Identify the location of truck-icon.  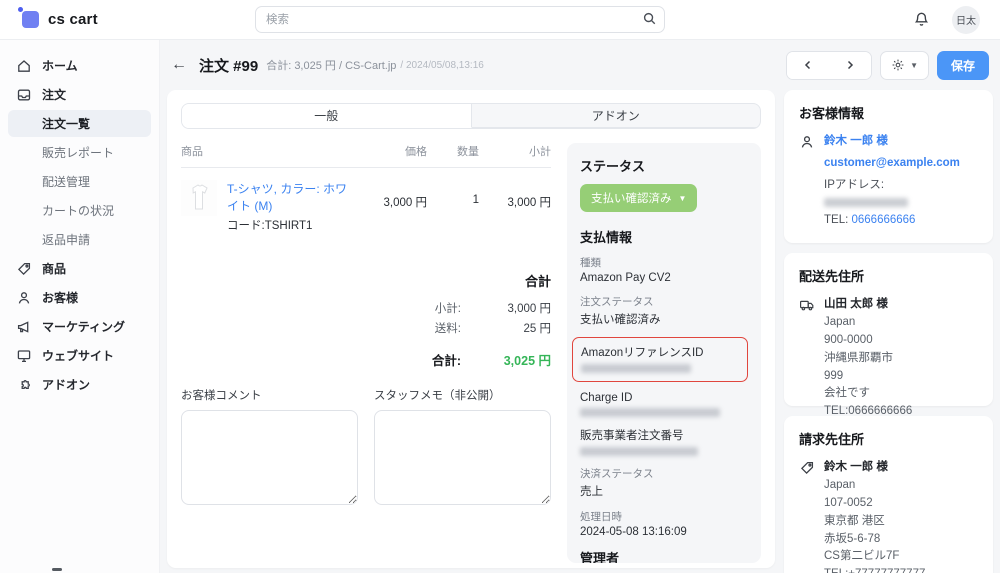
(807, 358).